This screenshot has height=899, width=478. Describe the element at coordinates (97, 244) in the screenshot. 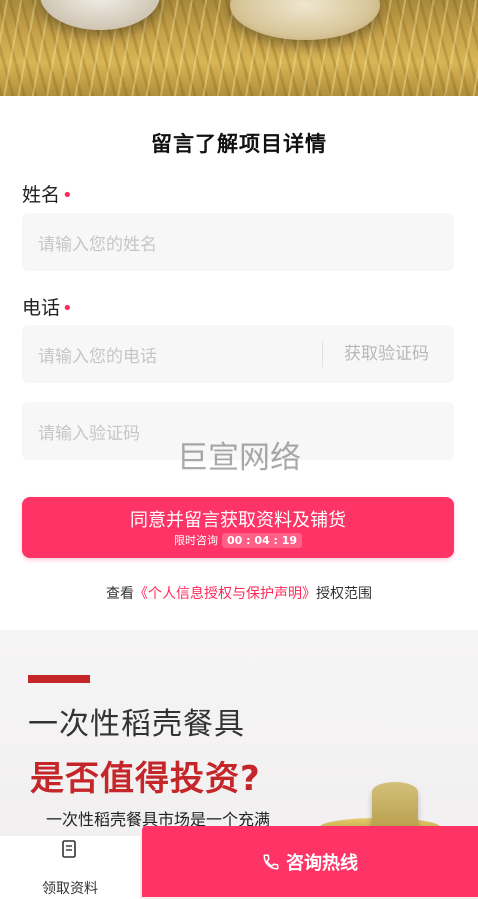

I see `name-input-placeholder: 请输入您的姓名` at that location.